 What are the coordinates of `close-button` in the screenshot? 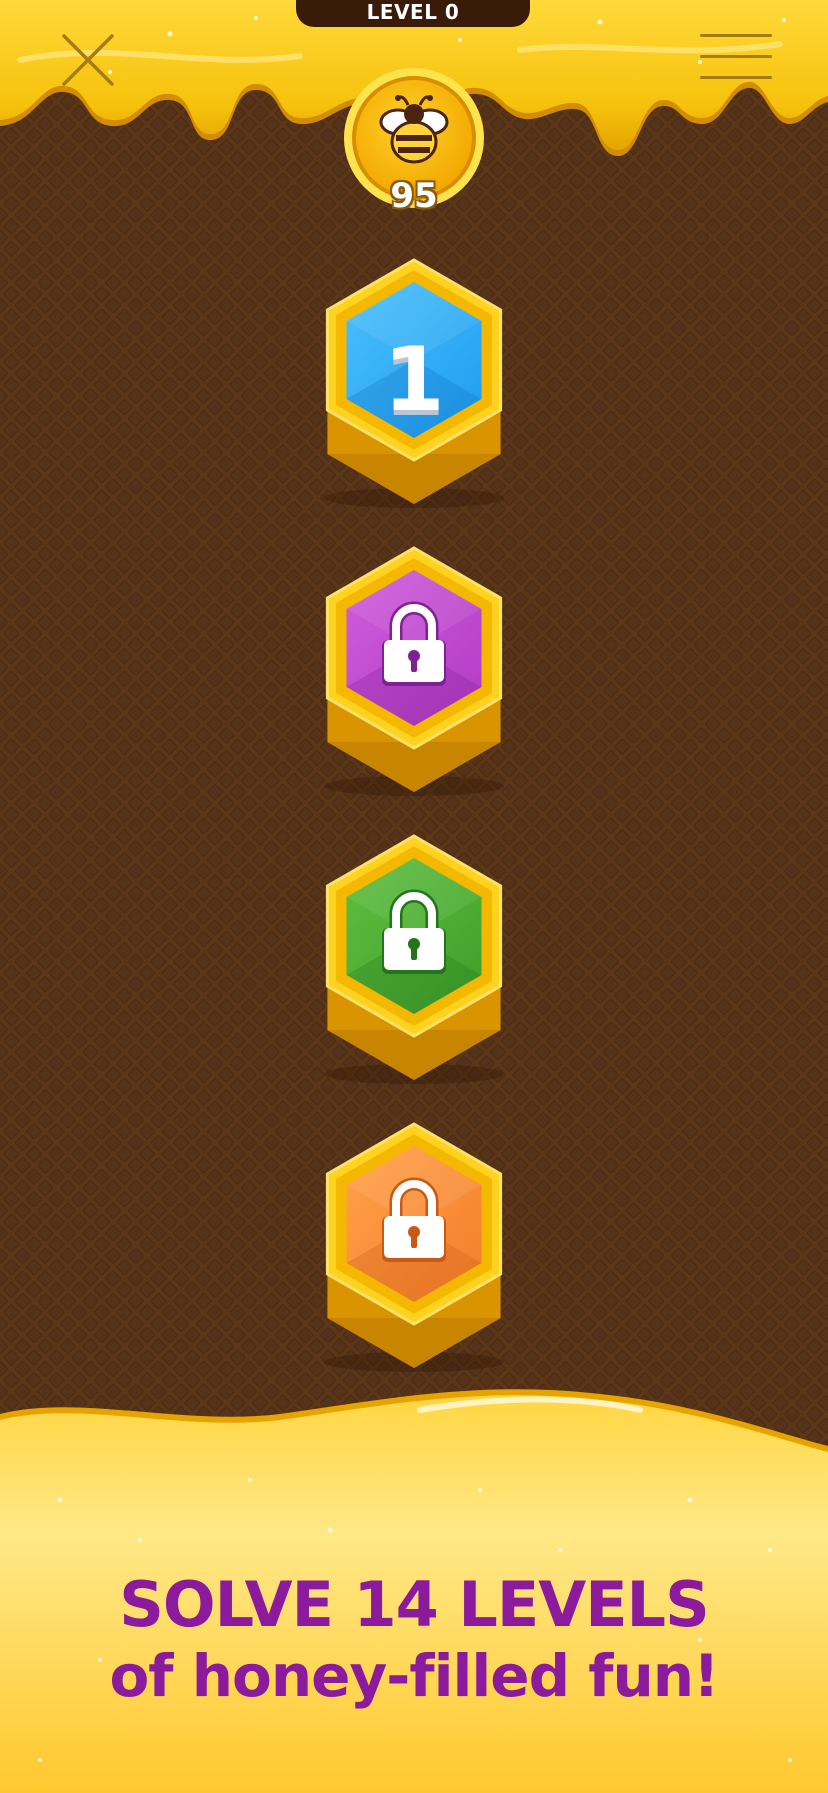 It's located at (88, 60).